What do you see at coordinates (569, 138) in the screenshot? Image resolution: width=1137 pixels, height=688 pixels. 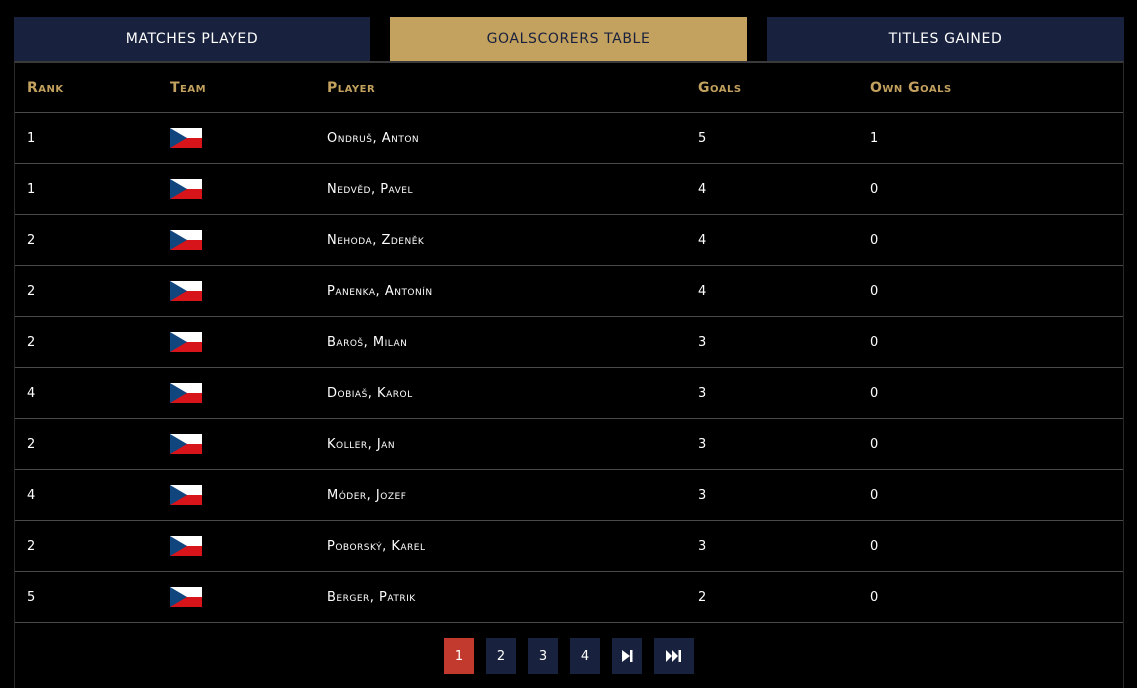 I see `table-row: 1 Ondruš, Anton 5 1` at bounding box center [569, 138].